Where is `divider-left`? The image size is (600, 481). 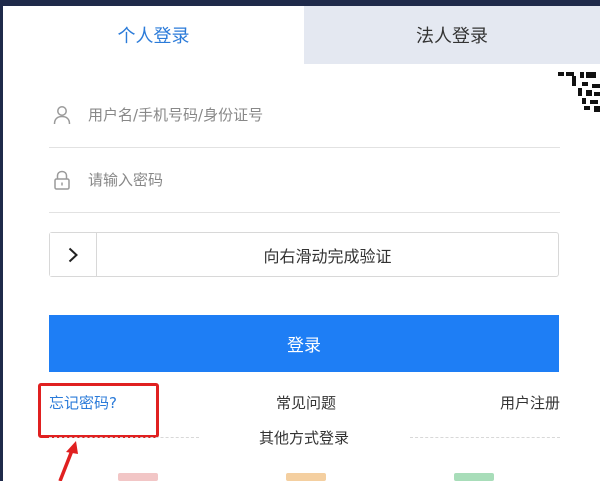
divider-left is located at coordinates (124, 437).